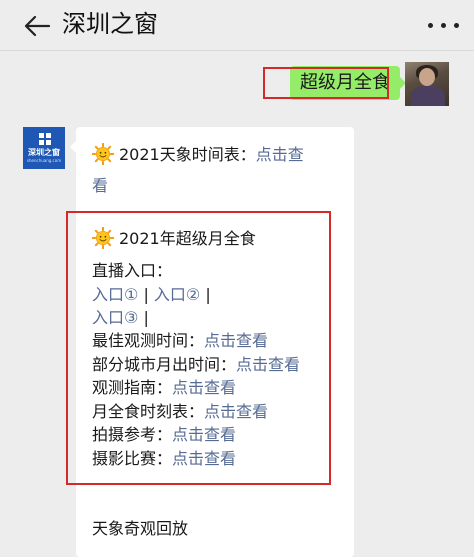  I want to click on info-row-label: 最佳观测时间：, so click(148, 340).